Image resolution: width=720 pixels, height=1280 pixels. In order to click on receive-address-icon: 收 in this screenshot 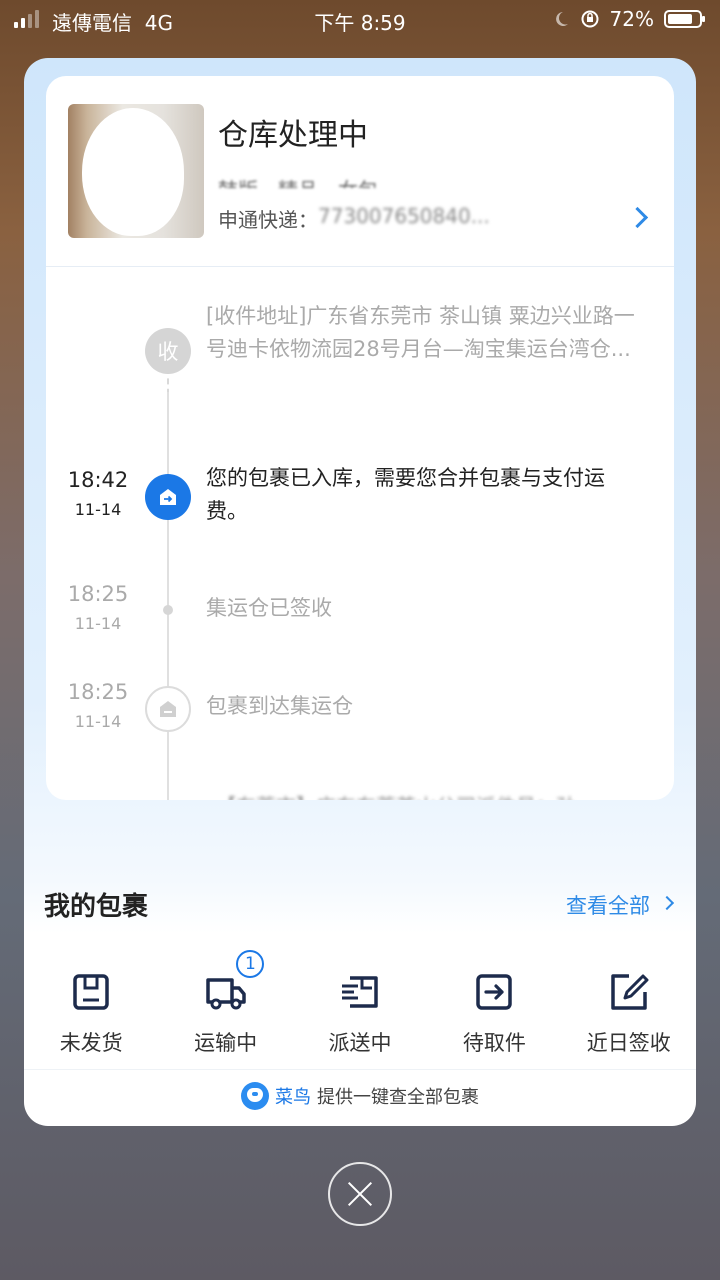, I will do `click(168, 351)`.